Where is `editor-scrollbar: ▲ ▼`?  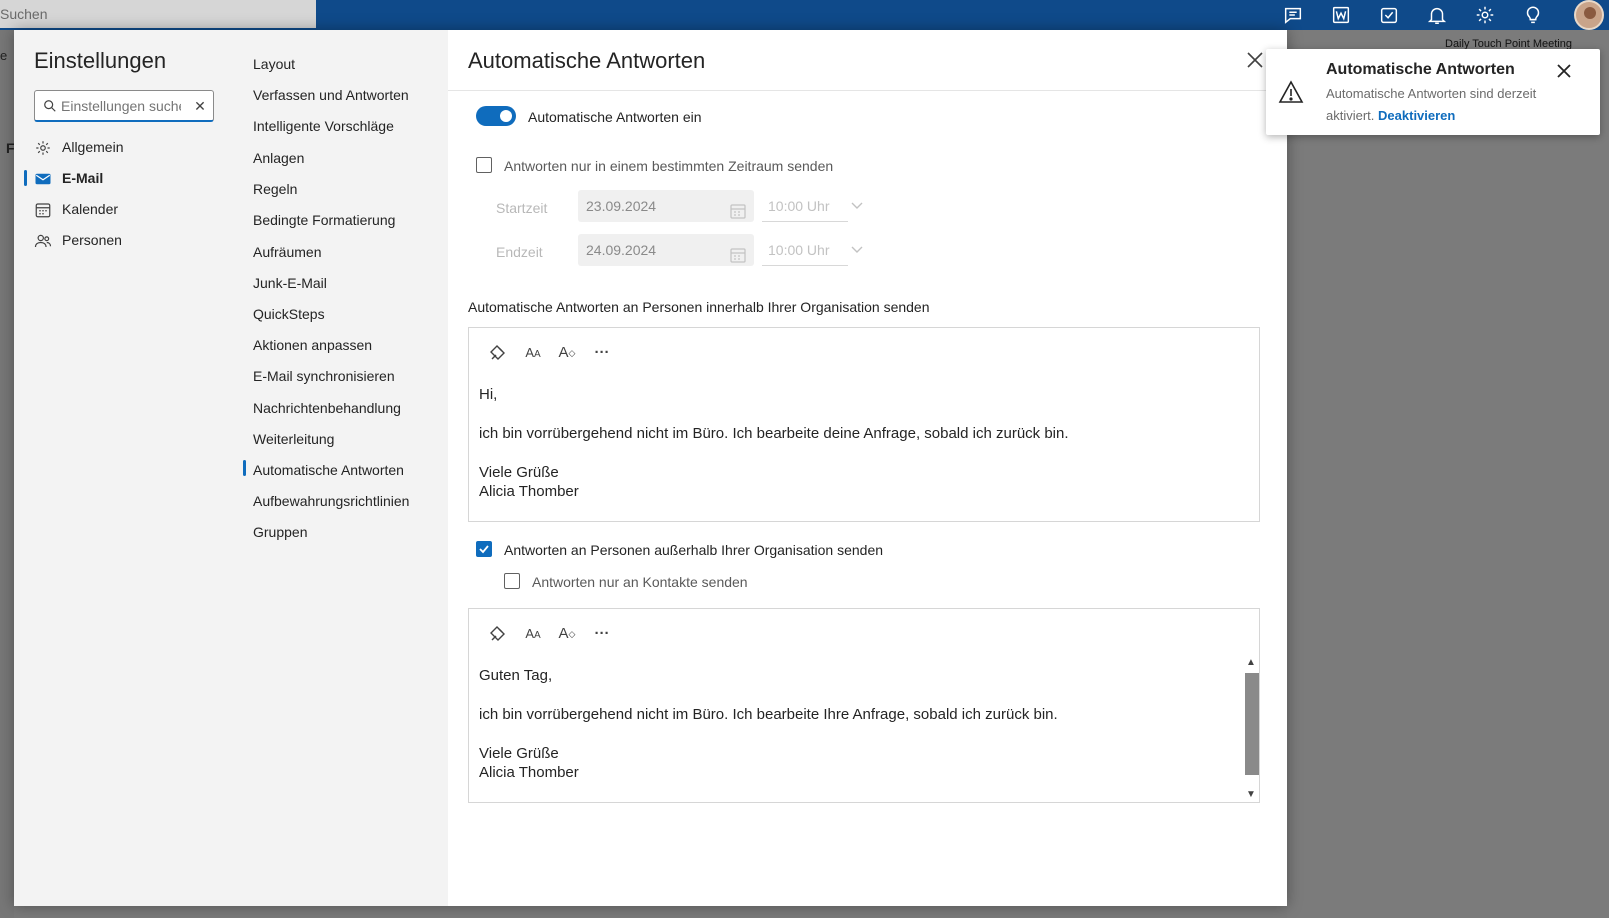 editor-scrollbar: ▲ ▼ is located at coordinates (1251, 729).